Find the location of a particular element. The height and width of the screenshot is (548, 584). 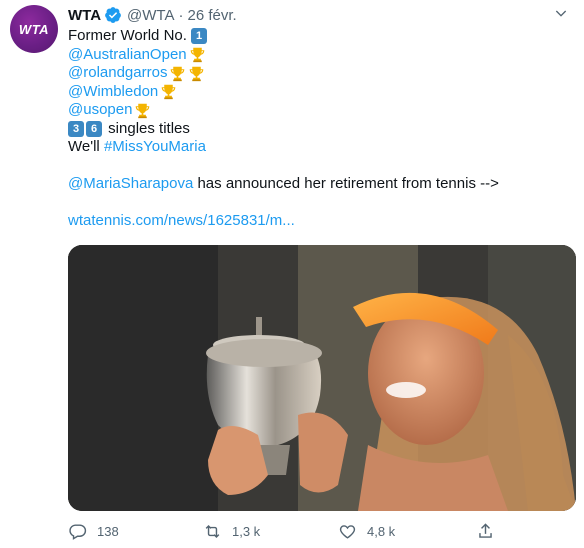

like-button: 4,8 k is located at coordinates (407, 531).